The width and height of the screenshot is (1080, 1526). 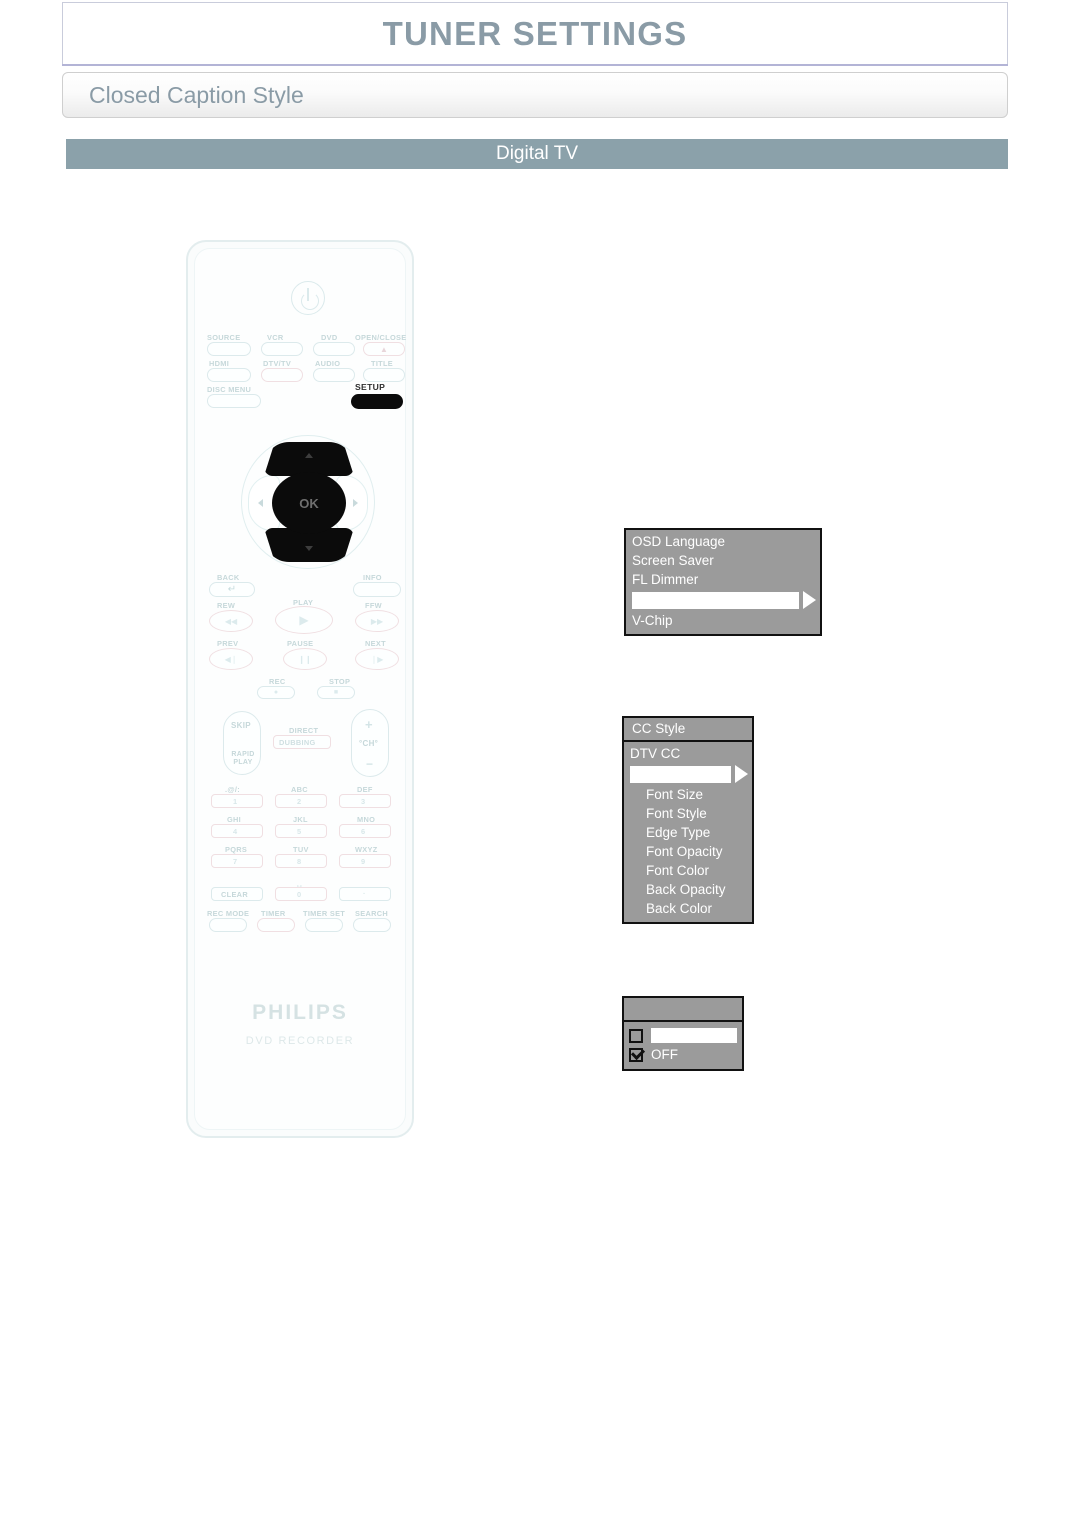 I want to click on key-7-digit: 7, so click(x=235, y=861).